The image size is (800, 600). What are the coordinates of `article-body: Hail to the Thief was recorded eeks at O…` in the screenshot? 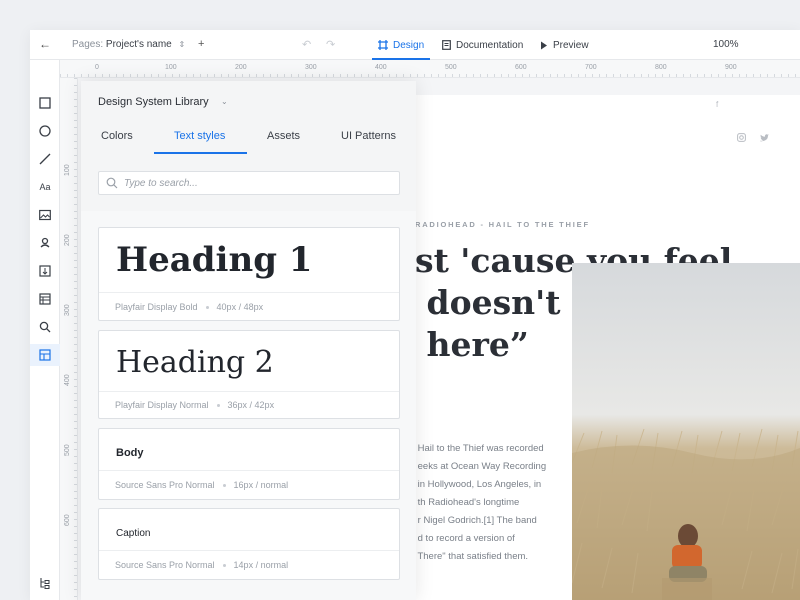 It's located at (482, 502).